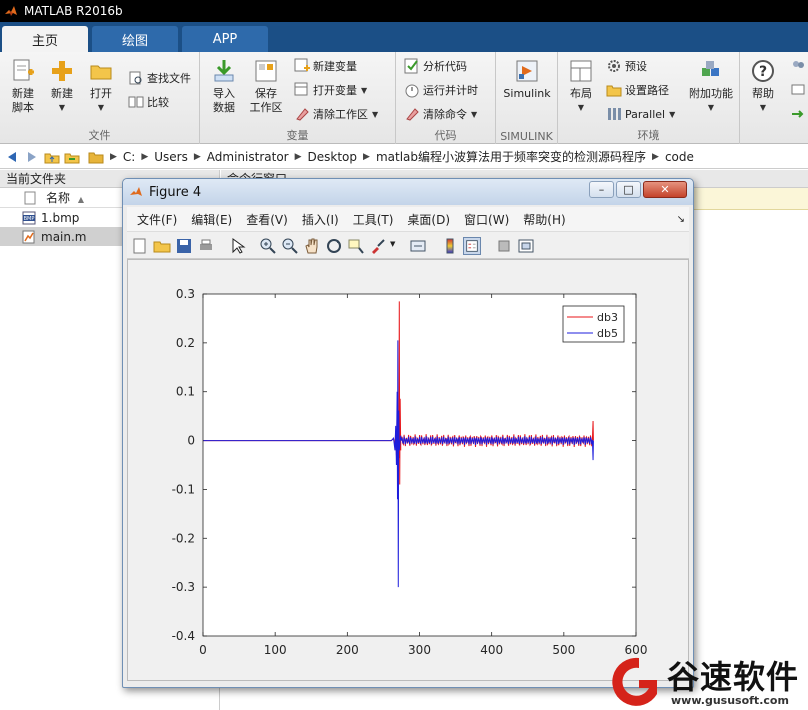 This screenshot has height=710, width=808. What do you see at coordinates (158, 102) in the screenshot?
I see `compare-label: 比较` at bounding box center [158, 102].